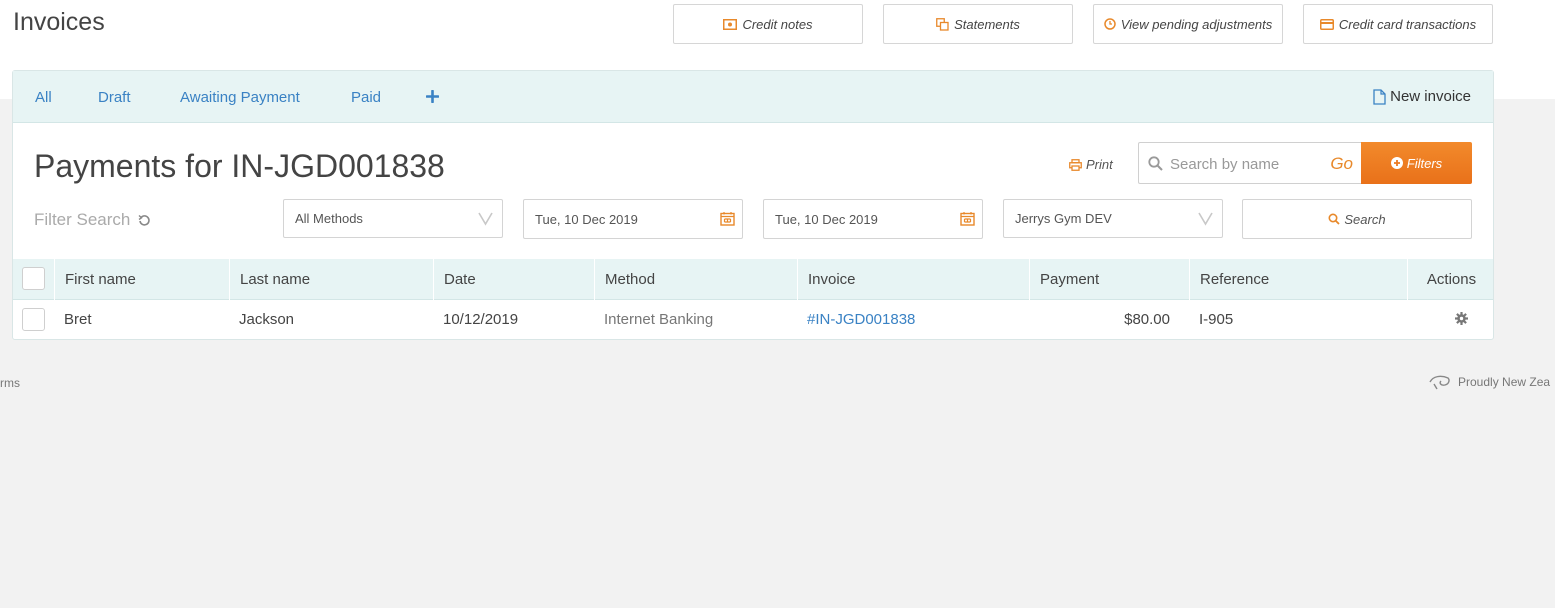 This screenshot has height=608, width=1555. What do you see at coordinates (240, 97) in the screenshot?
I see `tab-awaiting-payment: Awaiting Payment` at bounding box center [240, 97].